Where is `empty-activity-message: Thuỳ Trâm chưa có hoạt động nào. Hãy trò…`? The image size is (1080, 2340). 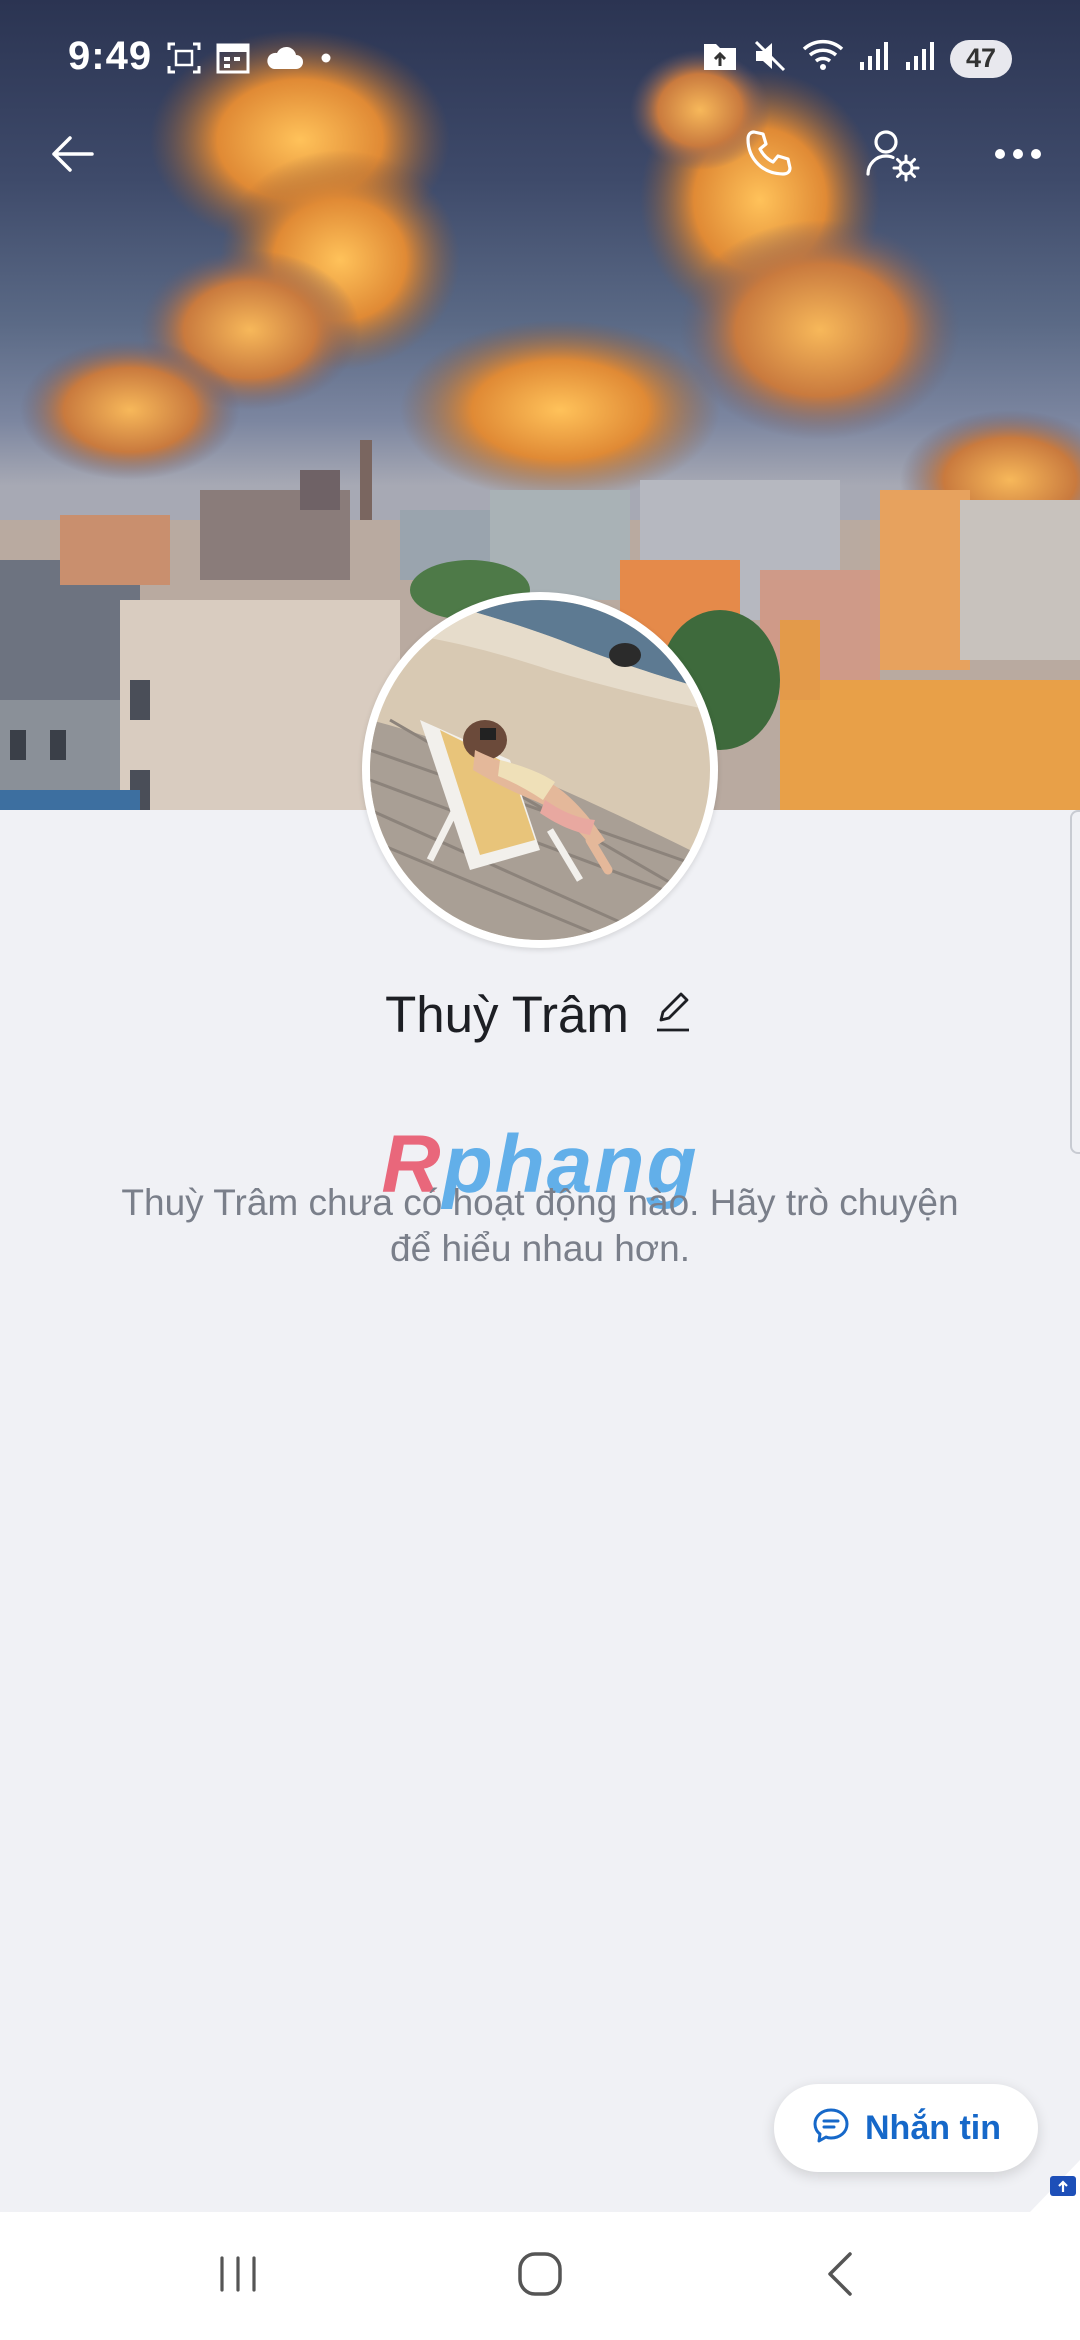
empty-activity-message: Thuỳ Trâm chưa có hoạt động nào. Hãy trò… is located at coordinates (540, 1226).